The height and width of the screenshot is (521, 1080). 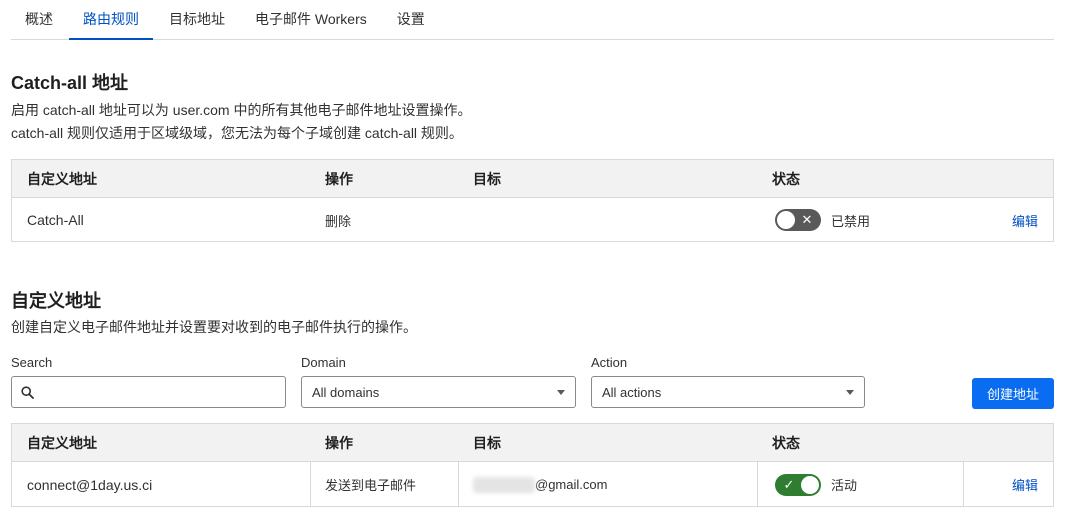 I want to click on row-target: @gmail.com, so click(x=540, y=484).